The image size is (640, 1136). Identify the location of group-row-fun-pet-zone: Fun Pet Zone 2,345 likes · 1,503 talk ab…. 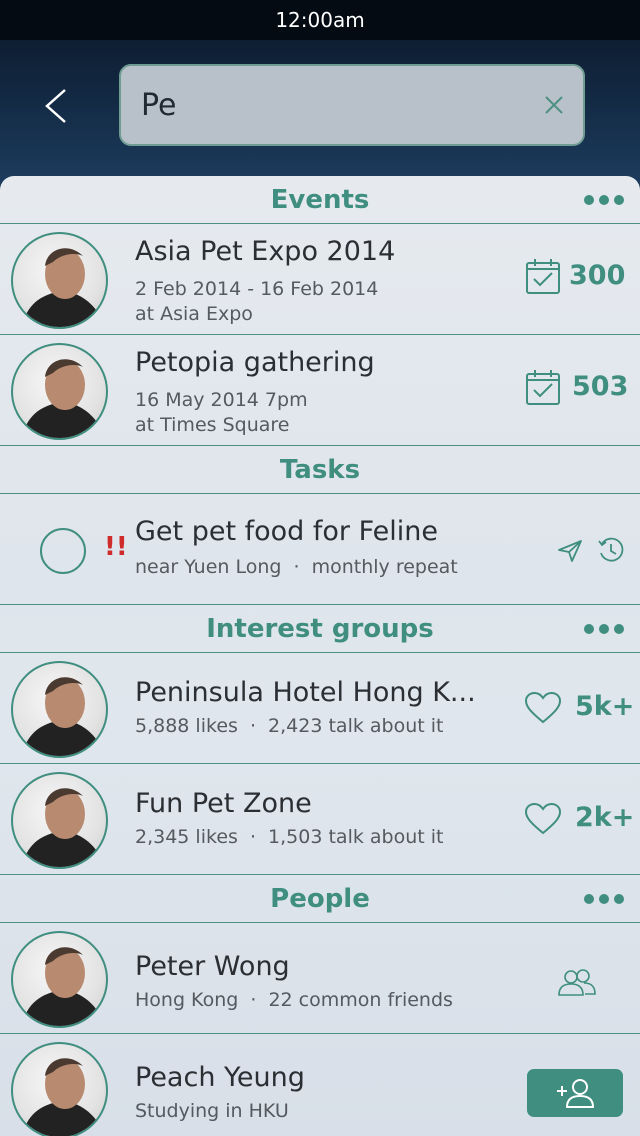
(320, 819).